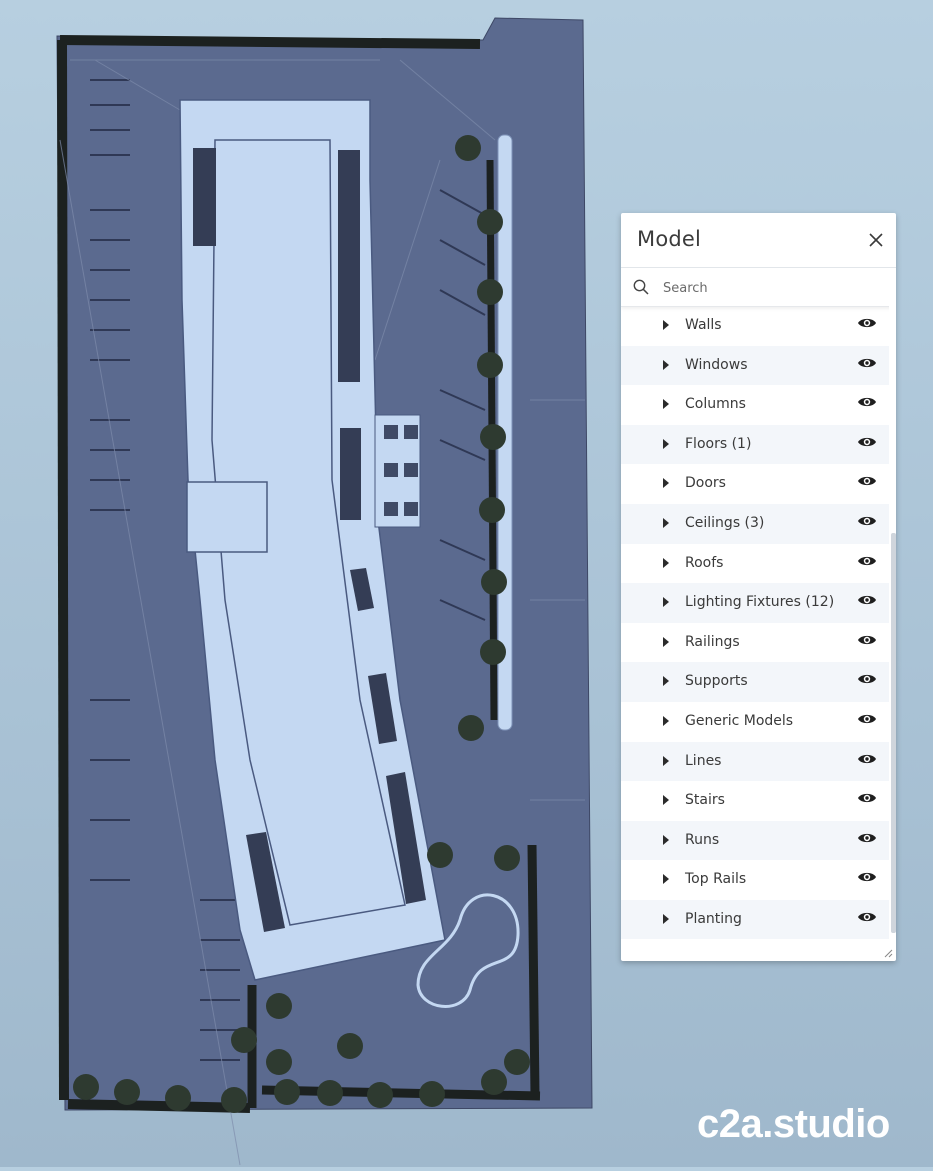 The image size is (933, 1171). Describe the element at coordinates (716, 681) in the screenshot. I see `tree-row-label: Supports` at that location.